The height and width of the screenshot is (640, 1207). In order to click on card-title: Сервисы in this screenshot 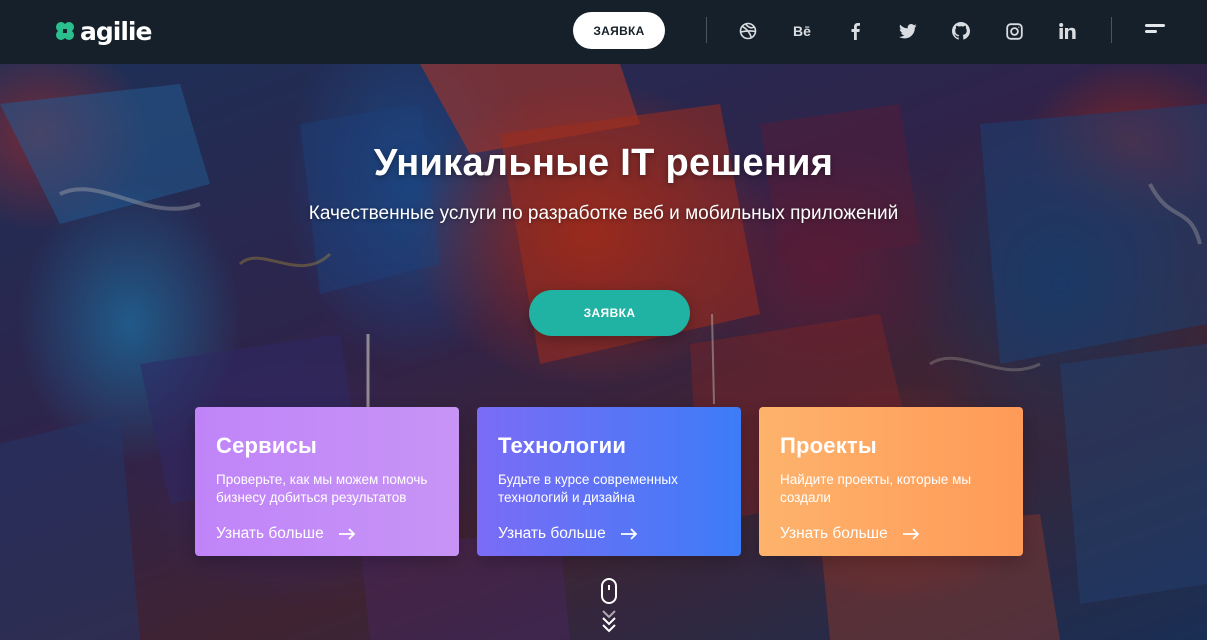, I will do `click(267, 445)`.